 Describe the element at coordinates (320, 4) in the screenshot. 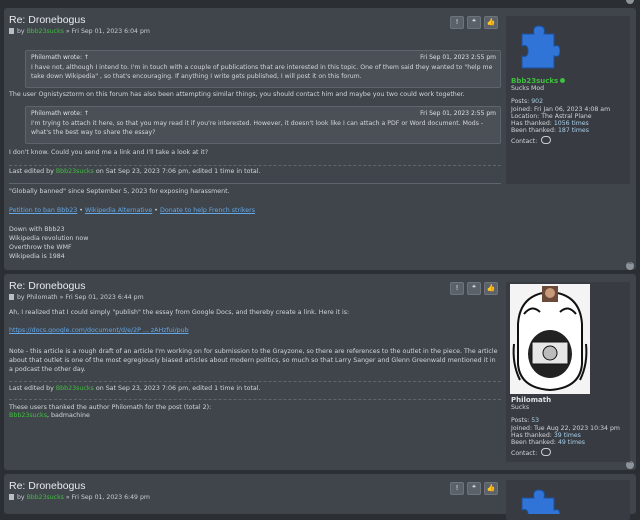

I see `top-strip: ^` at that location.